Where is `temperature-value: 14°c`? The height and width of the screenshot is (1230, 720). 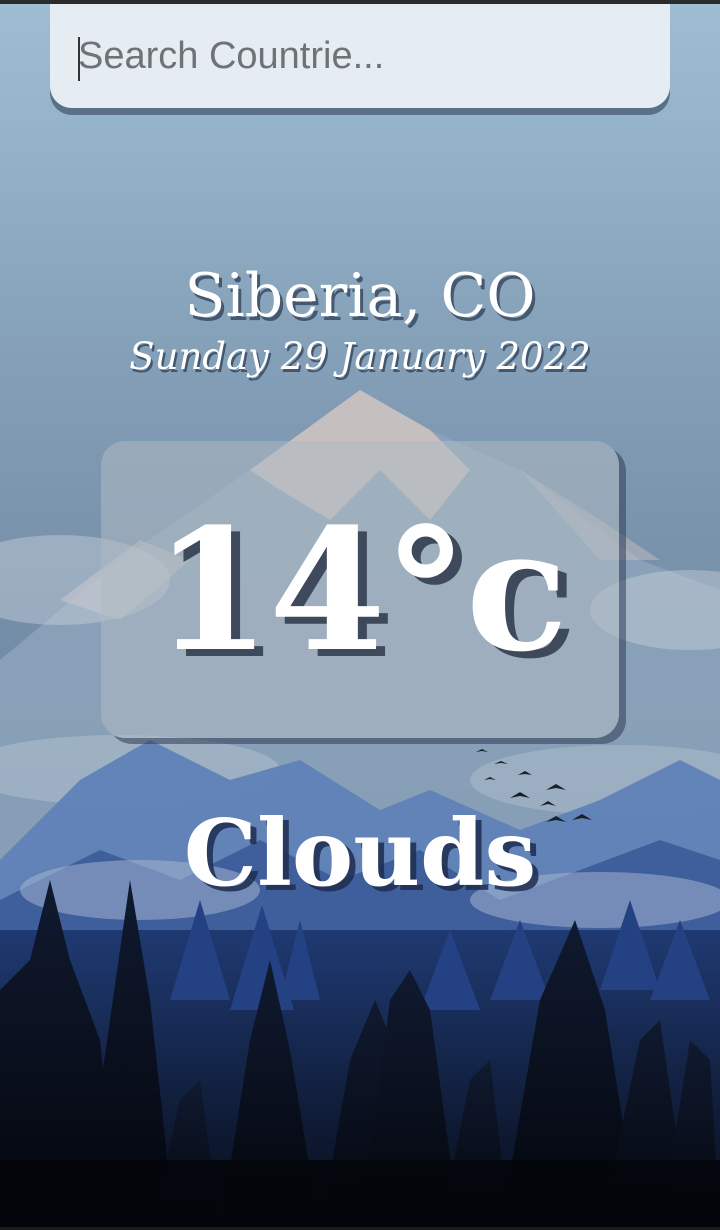
temperature-value: 14°c is located at coordinates (360, 589).